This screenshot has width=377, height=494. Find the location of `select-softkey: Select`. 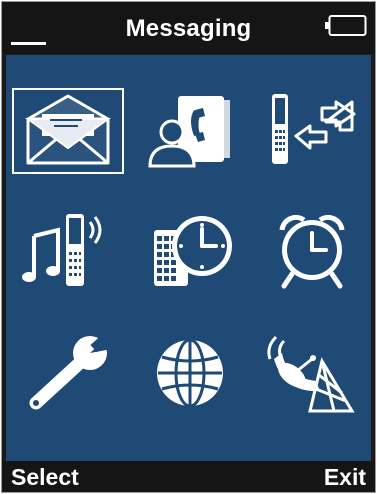

select-softkey: Select is located at coordinates (45, 477).